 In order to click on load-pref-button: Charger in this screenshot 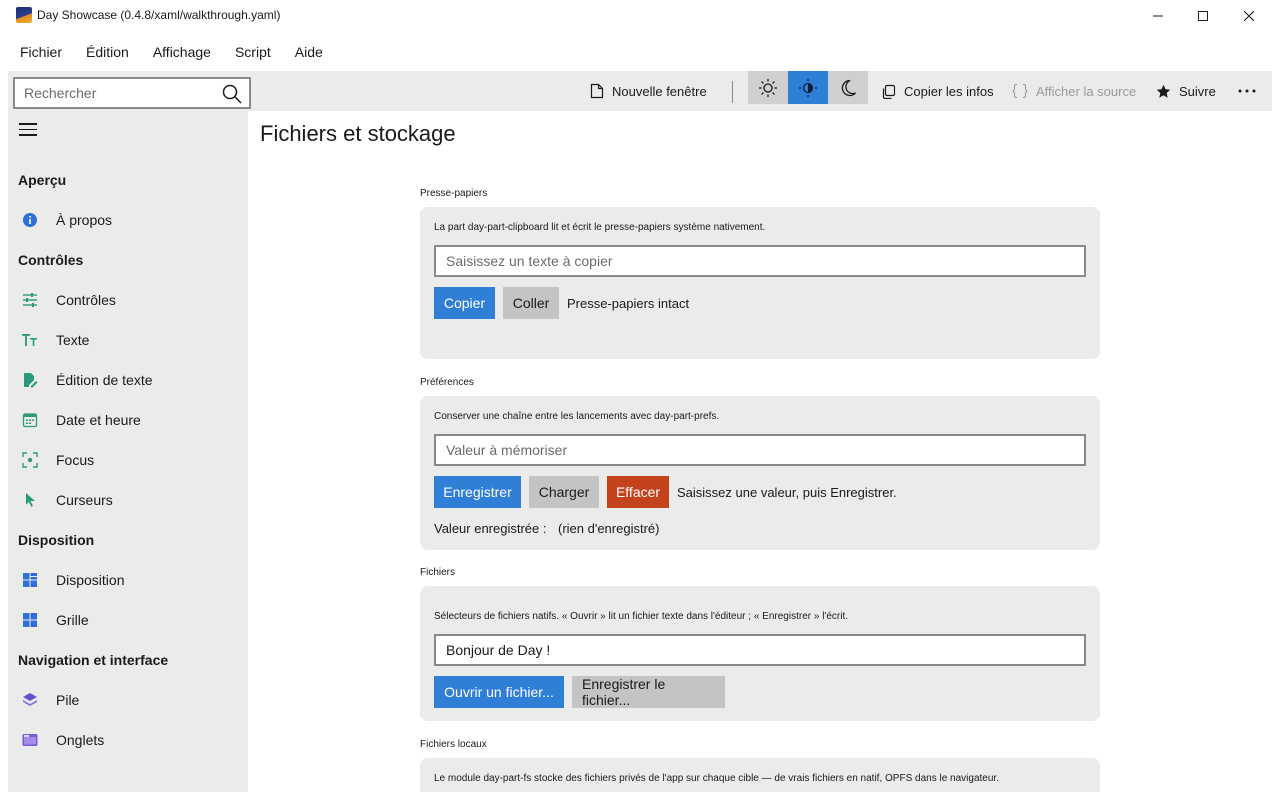, I will do `click(564, 492)`.